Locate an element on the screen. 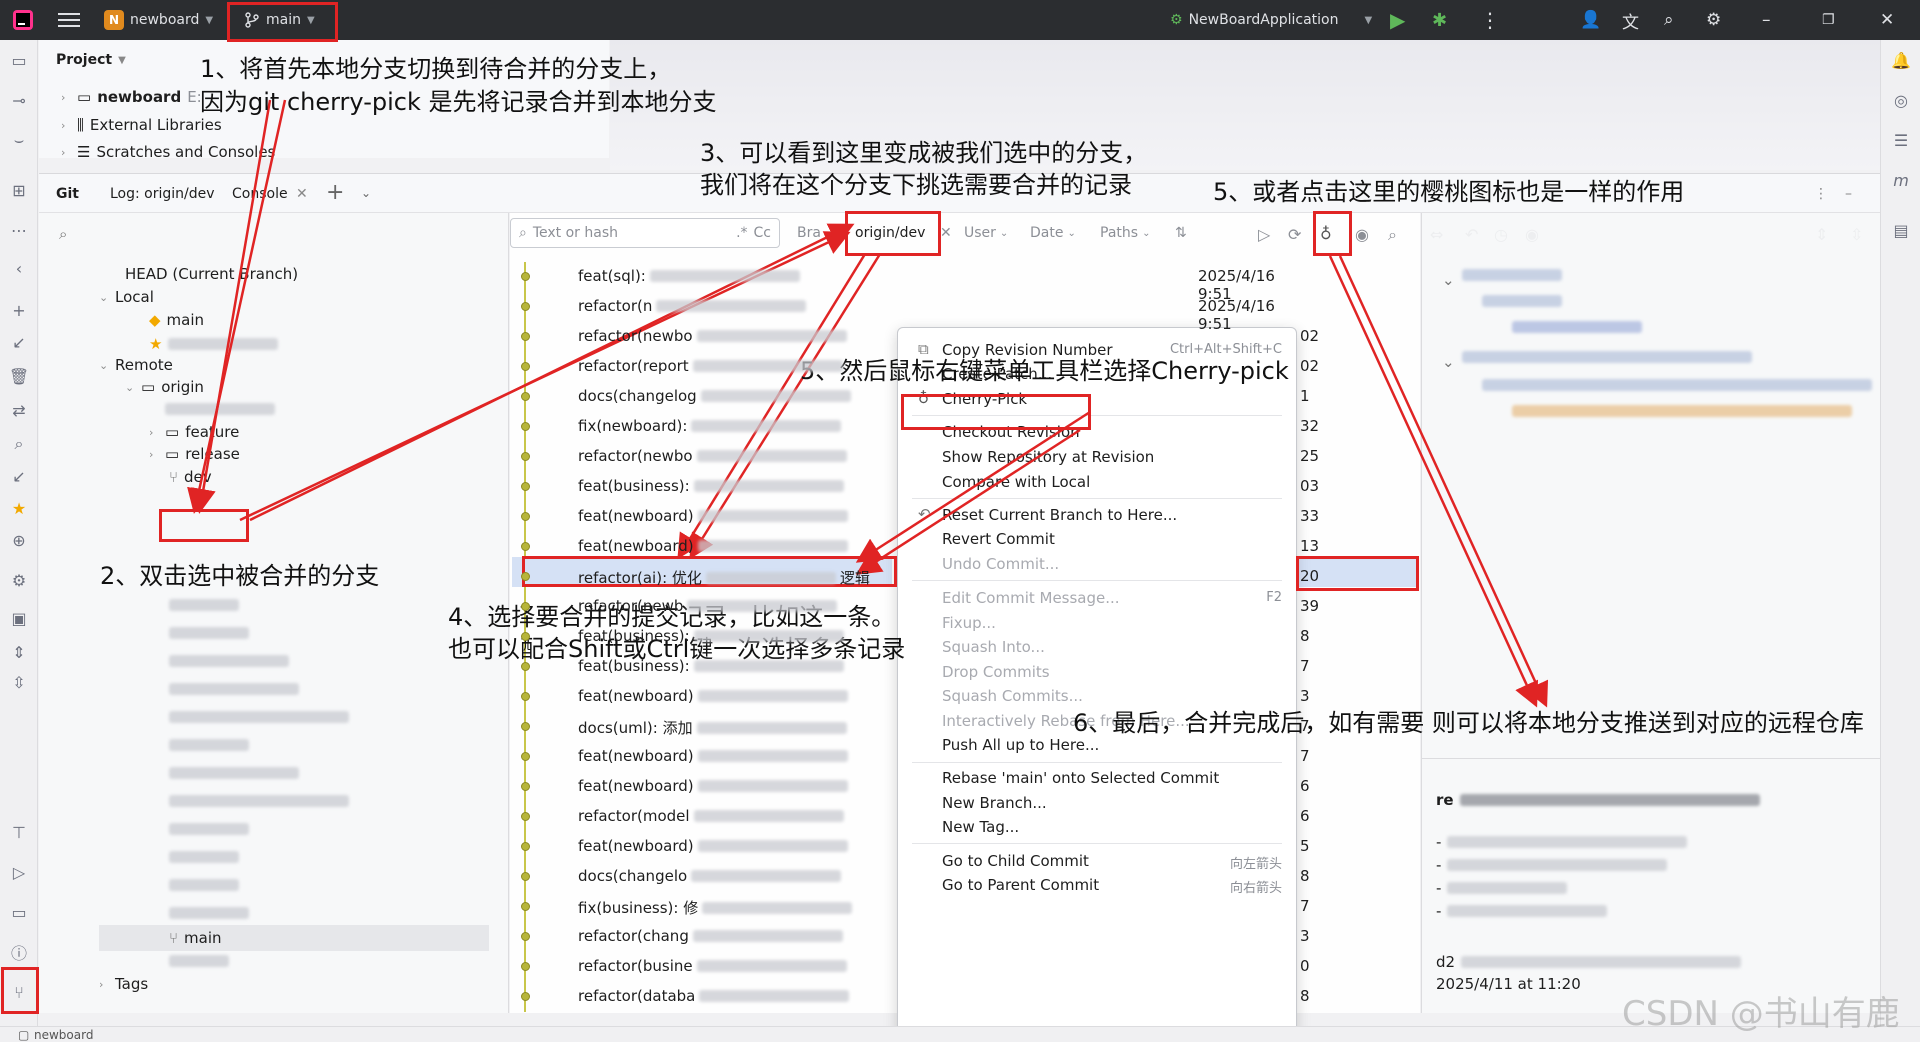  annotation-step5b: 5、或者点击这里的樱桃图标也是一样的作用 is located at coordinates (1449, 192).